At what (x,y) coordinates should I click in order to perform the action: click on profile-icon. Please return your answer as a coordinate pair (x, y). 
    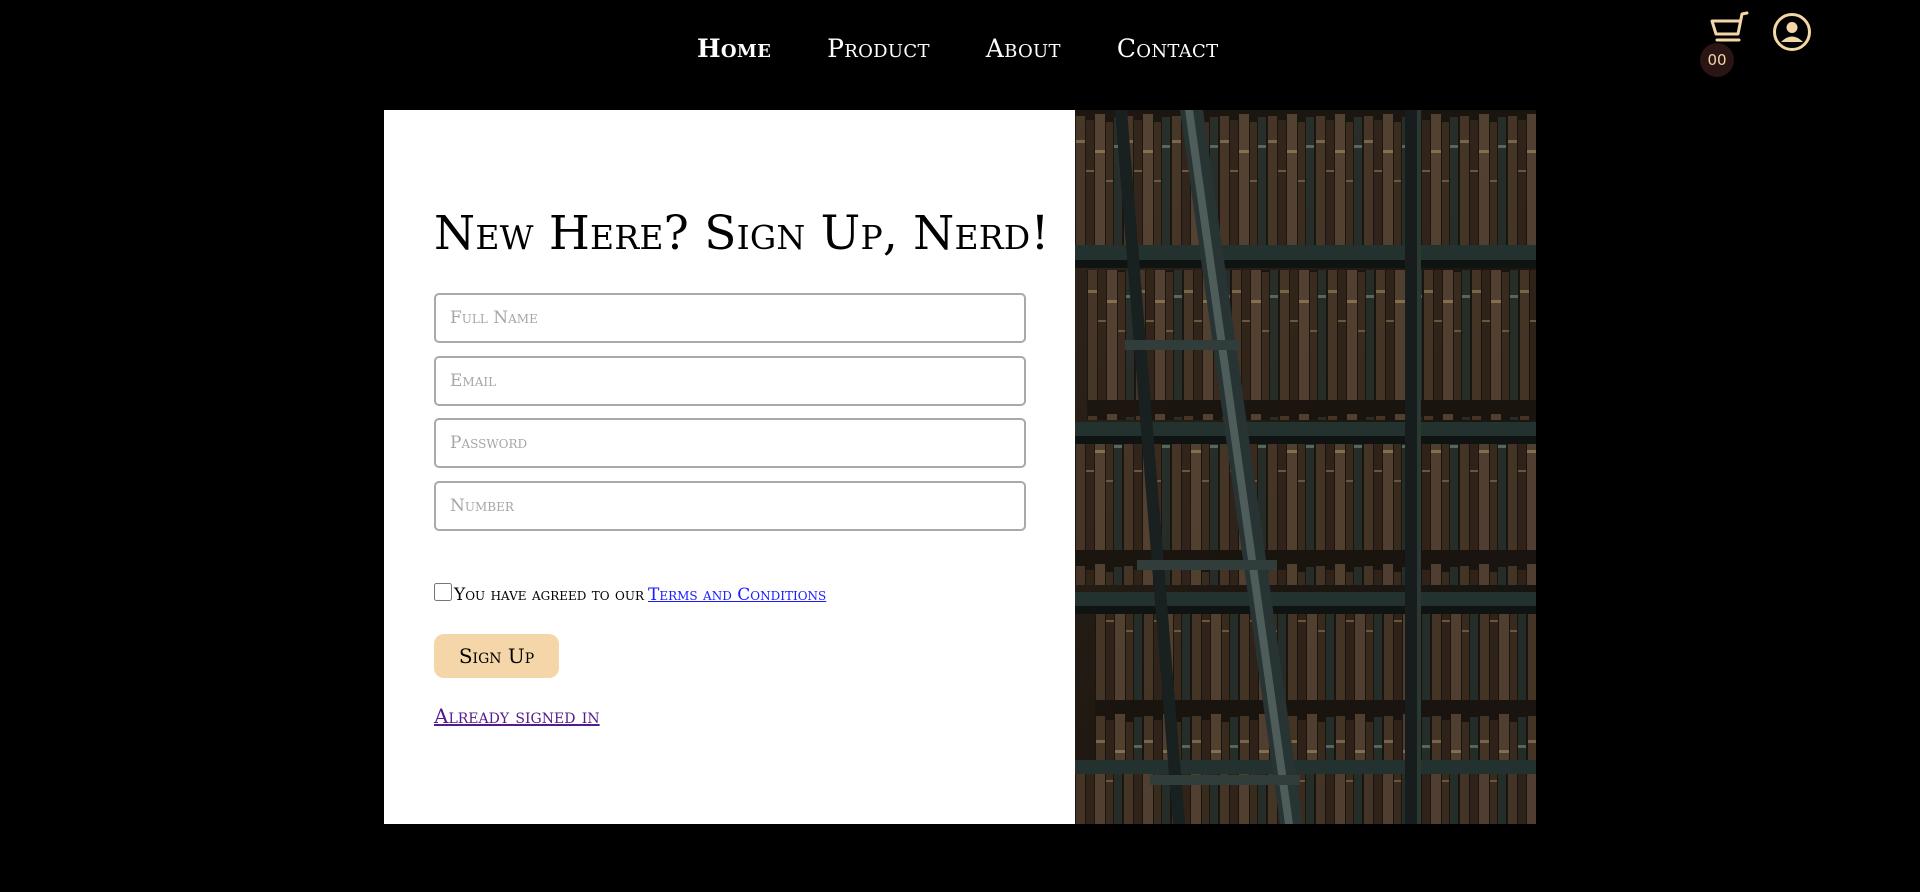
    Looking at the image, I should click on (1792, 32).